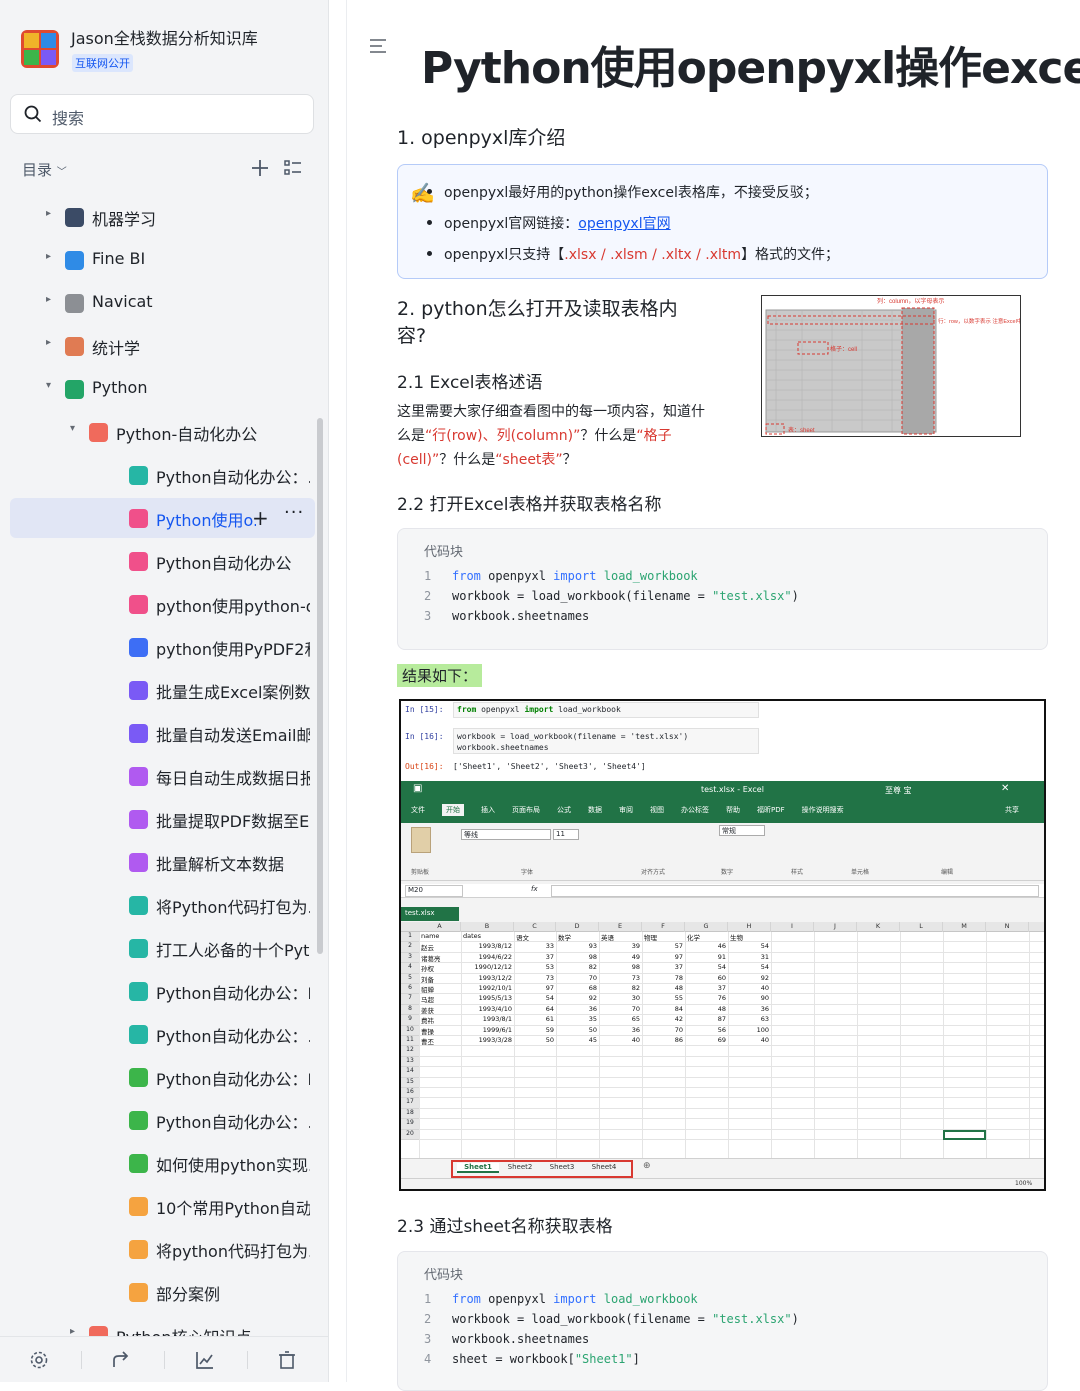  I want to click on formula-input, so click(795, 891).